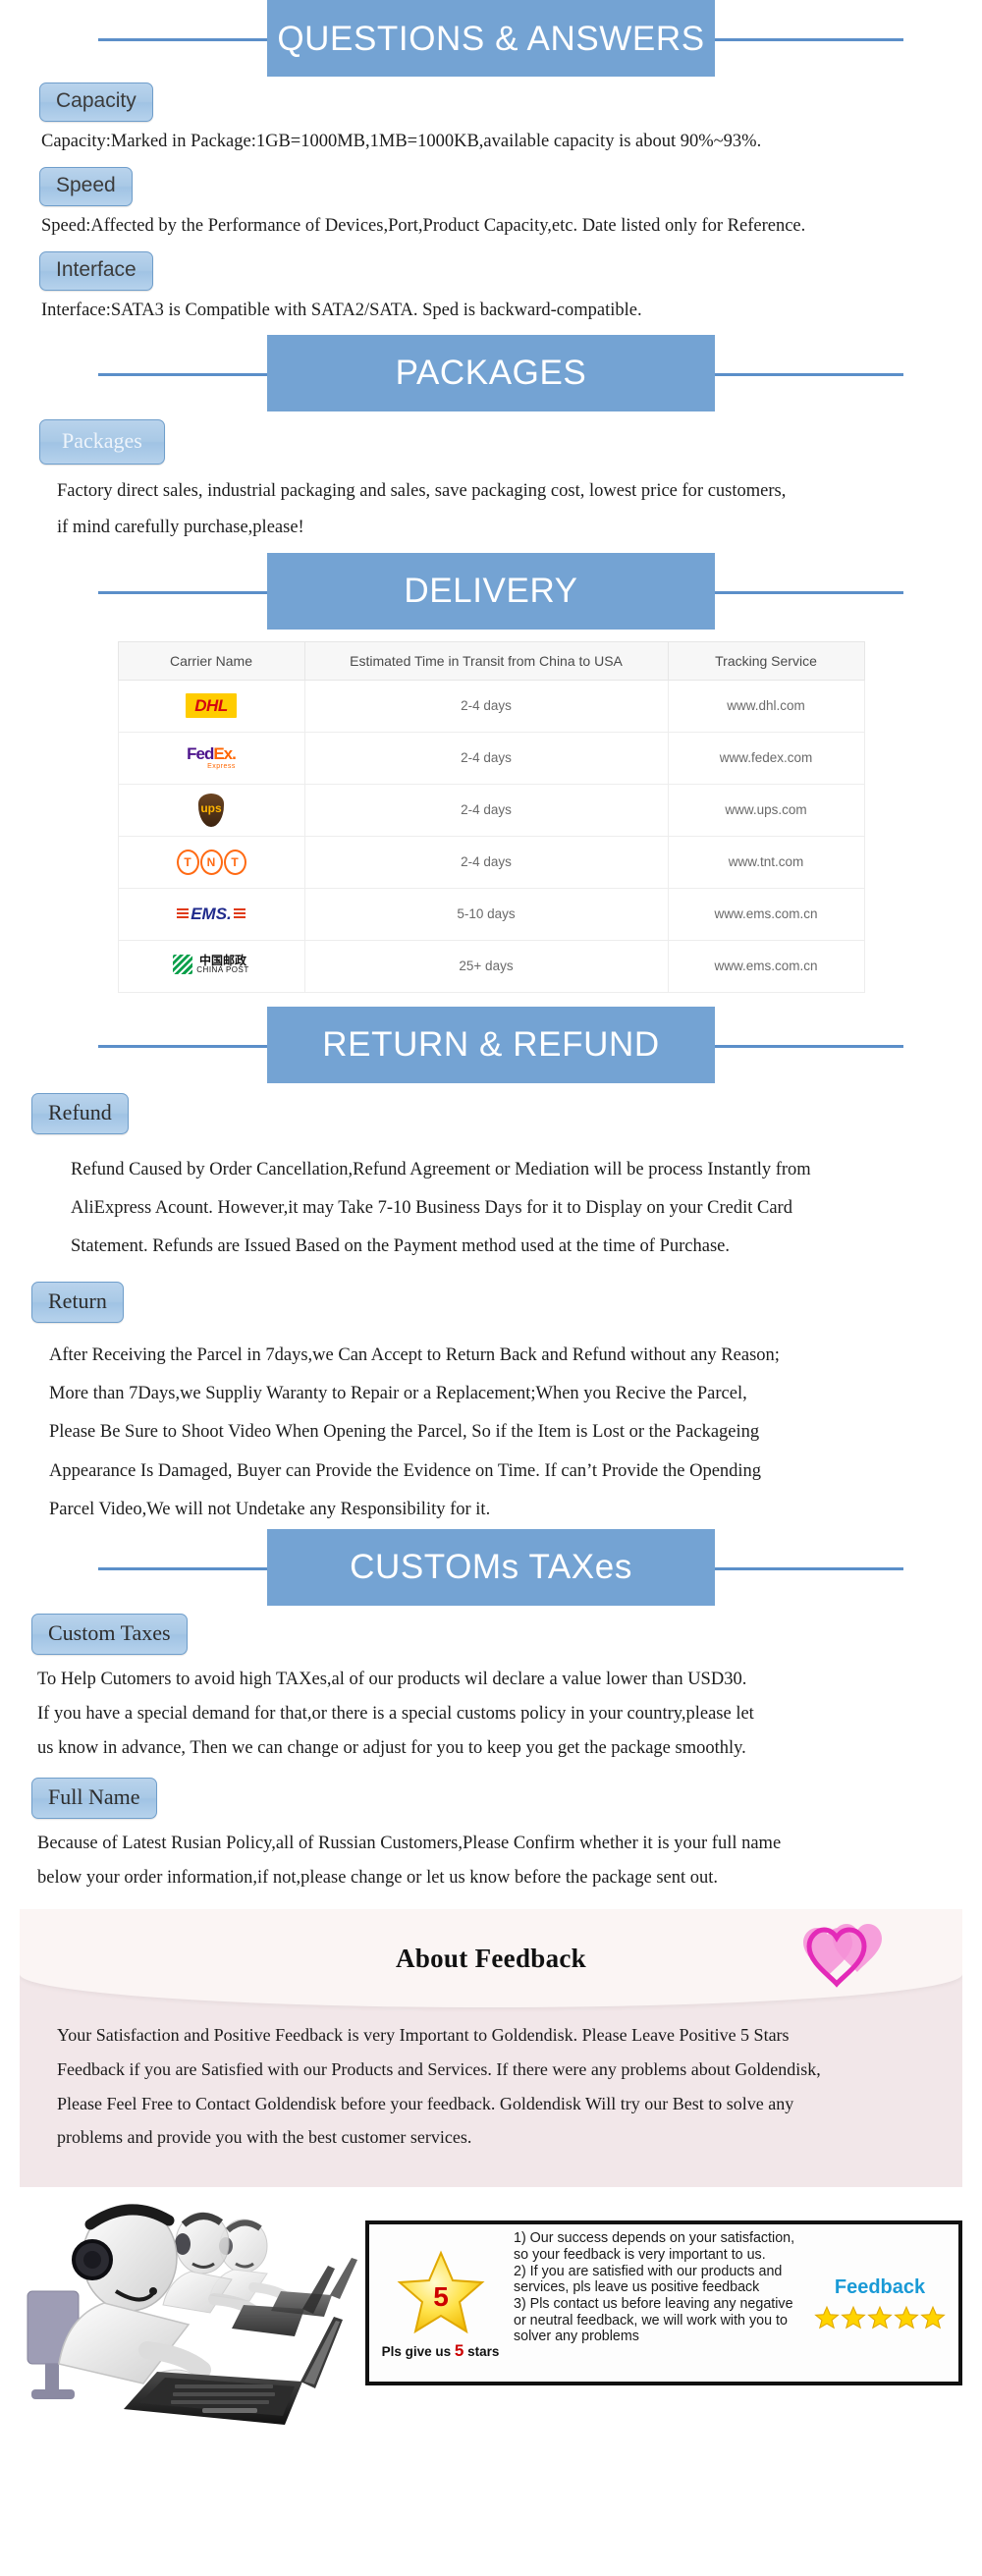 The image size is (982, 2576). I want to click on five-stars-rating, so click(880, 2317).